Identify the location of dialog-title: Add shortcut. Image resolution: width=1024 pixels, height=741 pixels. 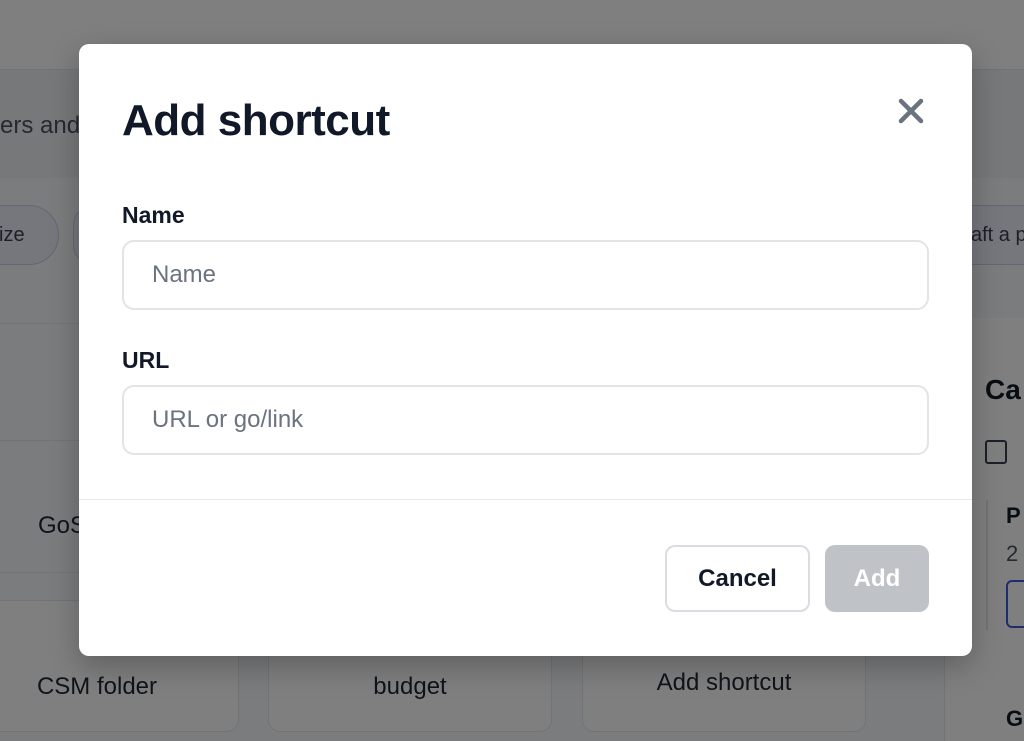
(256, 120).